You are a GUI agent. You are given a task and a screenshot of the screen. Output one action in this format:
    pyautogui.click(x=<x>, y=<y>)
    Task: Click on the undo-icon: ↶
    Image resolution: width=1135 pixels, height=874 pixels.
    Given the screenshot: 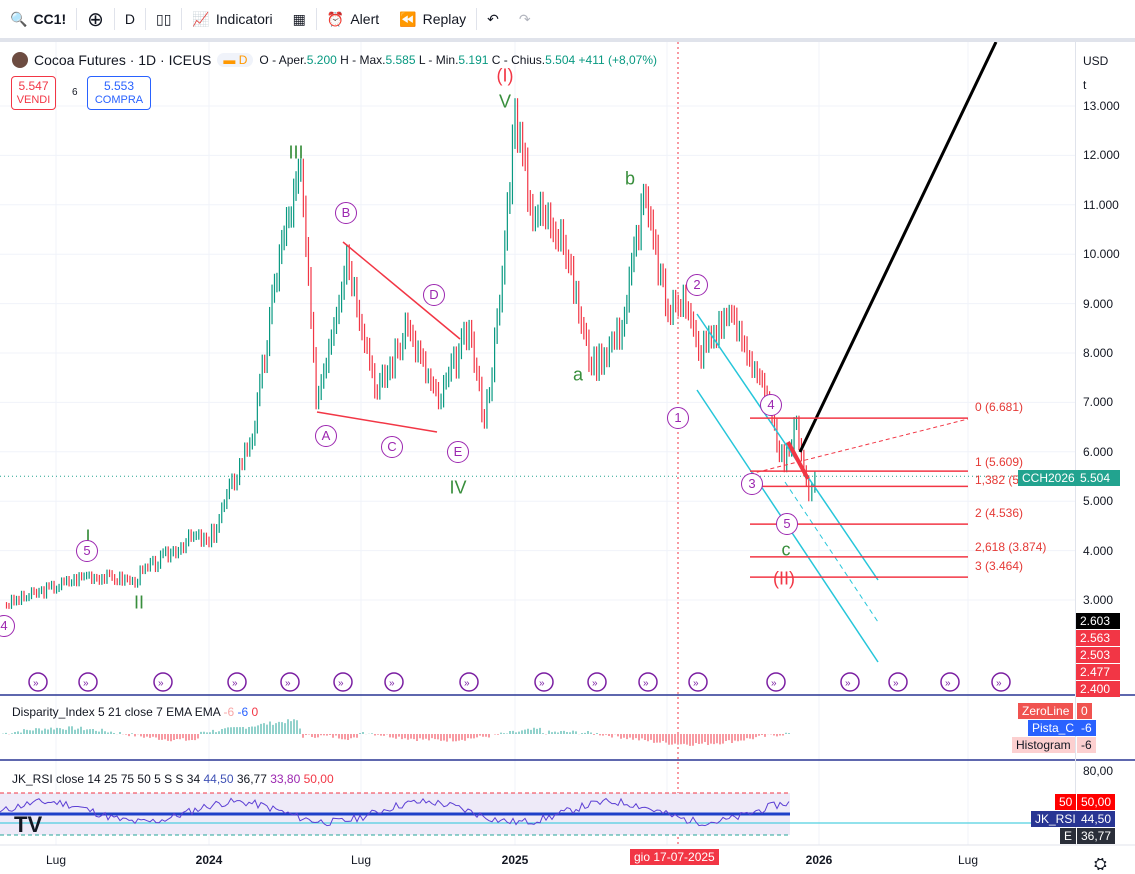 What is the action you would take?
    pyautogui.click(x=493, y=18)
    